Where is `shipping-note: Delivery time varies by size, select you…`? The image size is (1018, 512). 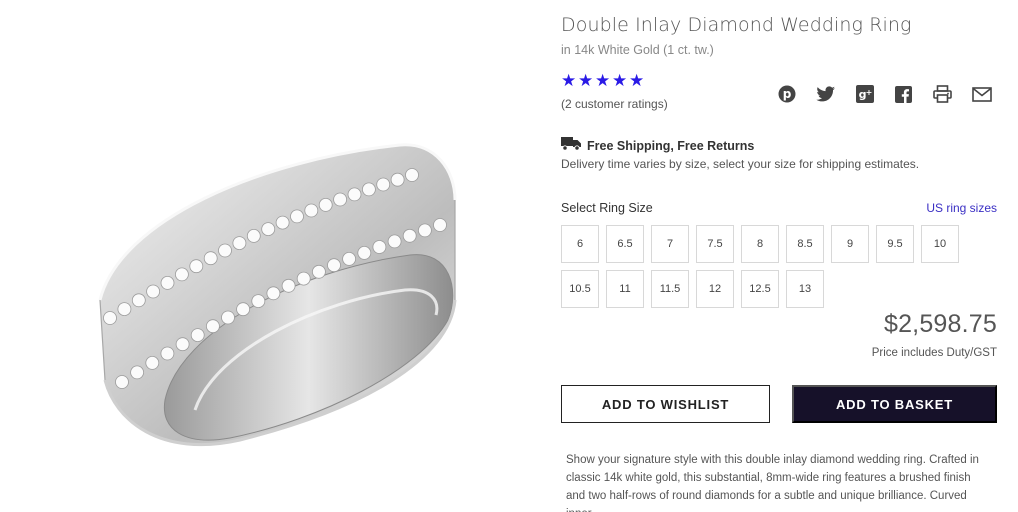
shipping-note: Delivery time varies by size, select you… is located at coordinates (740, 164).